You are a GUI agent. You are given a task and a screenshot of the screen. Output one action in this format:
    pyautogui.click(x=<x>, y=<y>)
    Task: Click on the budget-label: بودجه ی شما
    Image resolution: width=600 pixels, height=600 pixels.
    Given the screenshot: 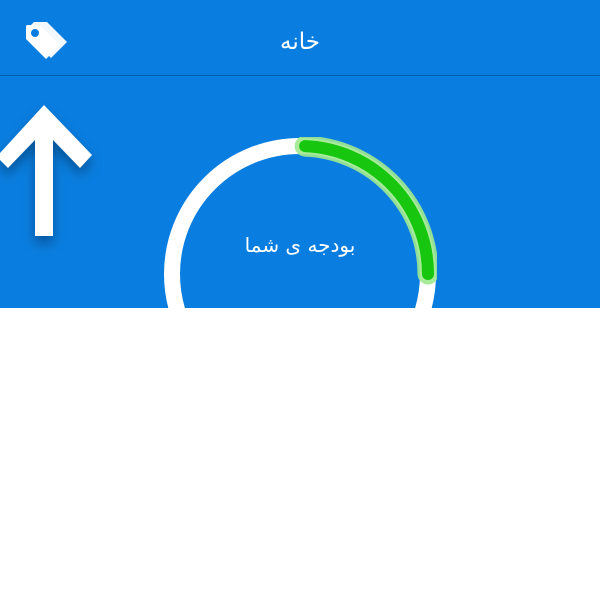 What is the action you would take?
    pyautogui.click(x=300, y=245)
    